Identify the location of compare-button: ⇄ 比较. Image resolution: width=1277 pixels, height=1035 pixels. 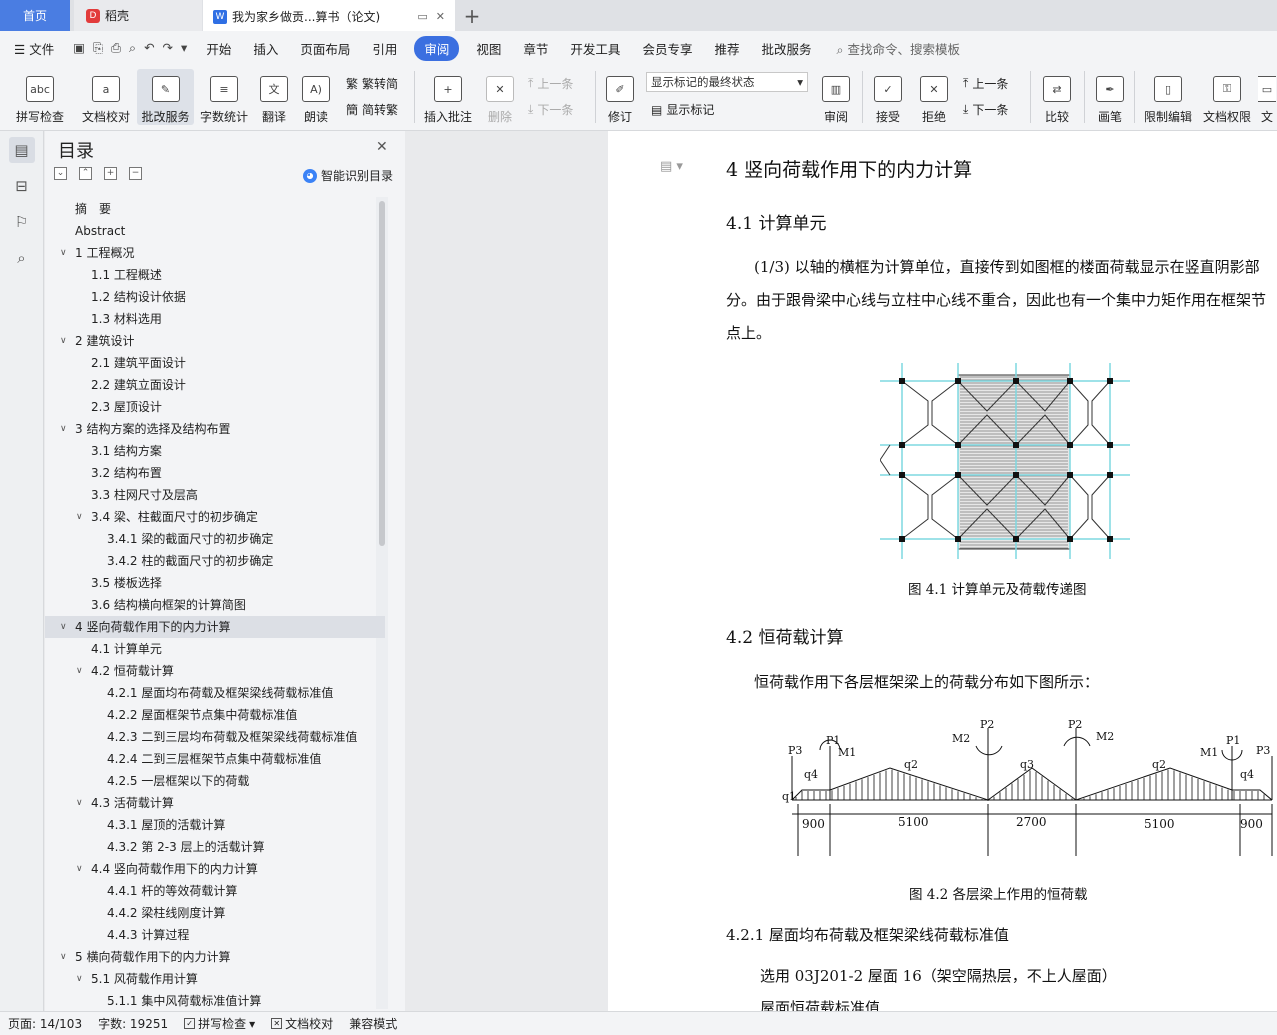
(1057, 97).